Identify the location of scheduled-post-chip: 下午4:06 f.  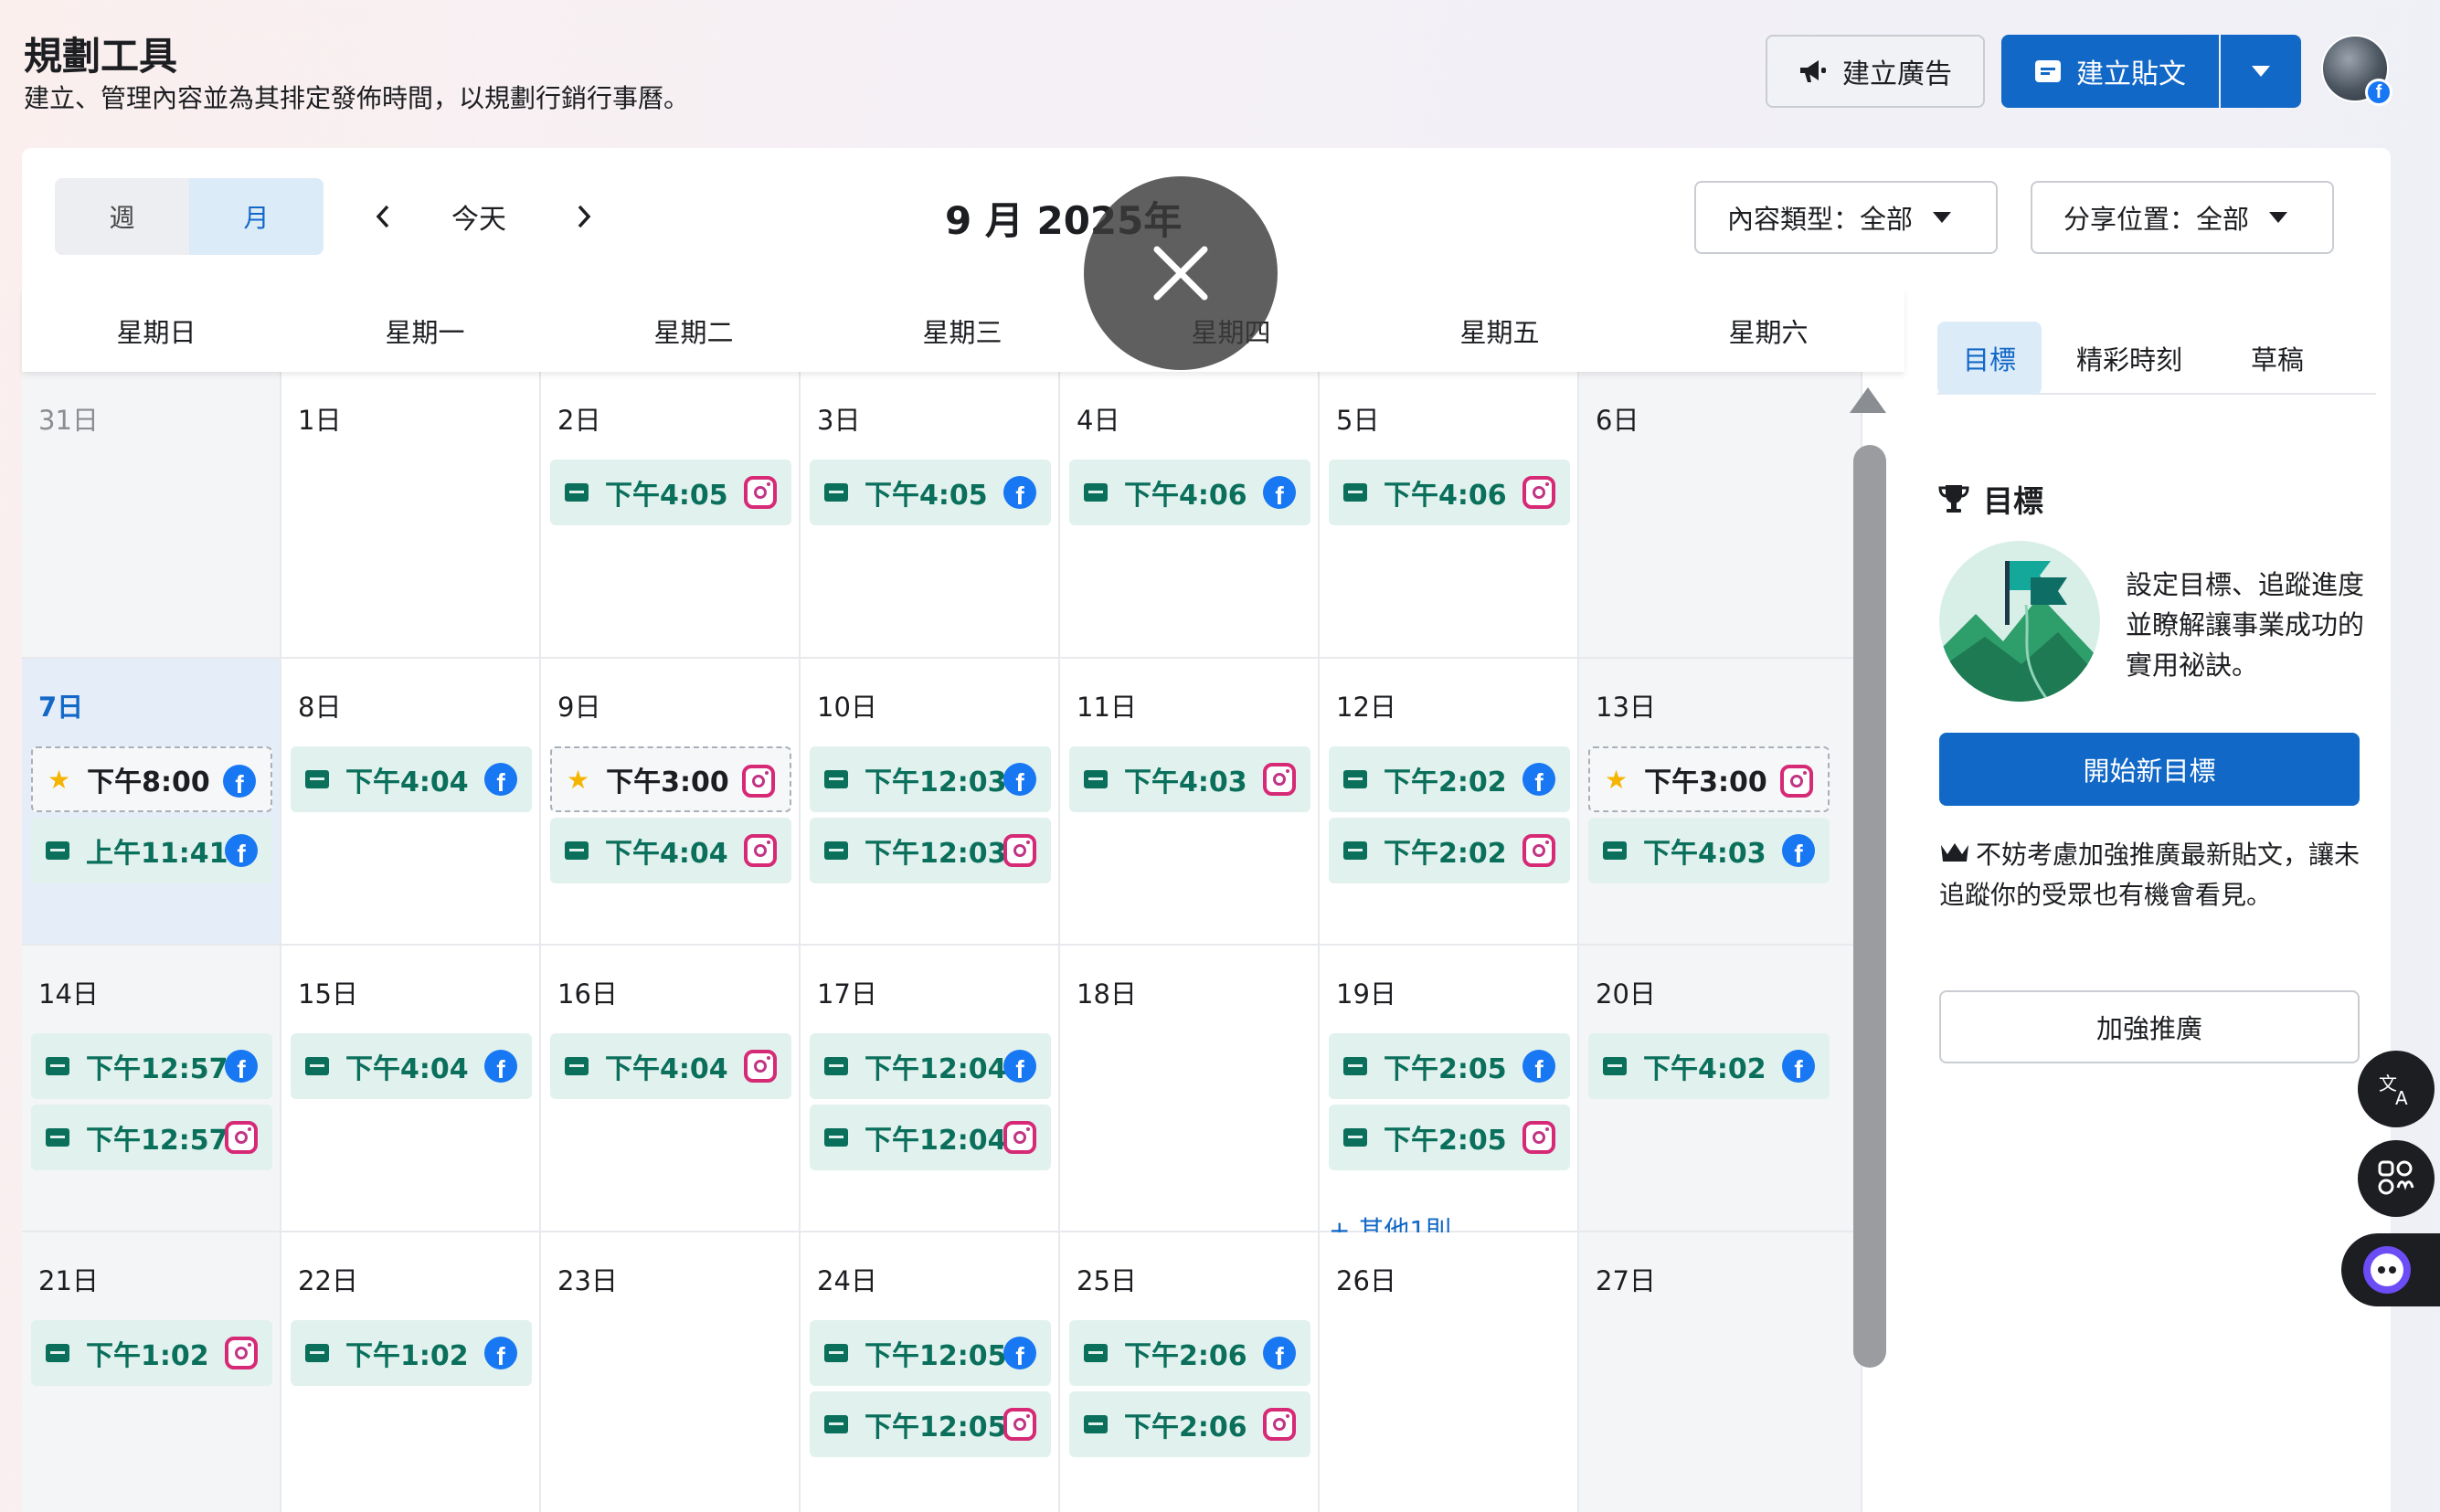
(1189, 492).